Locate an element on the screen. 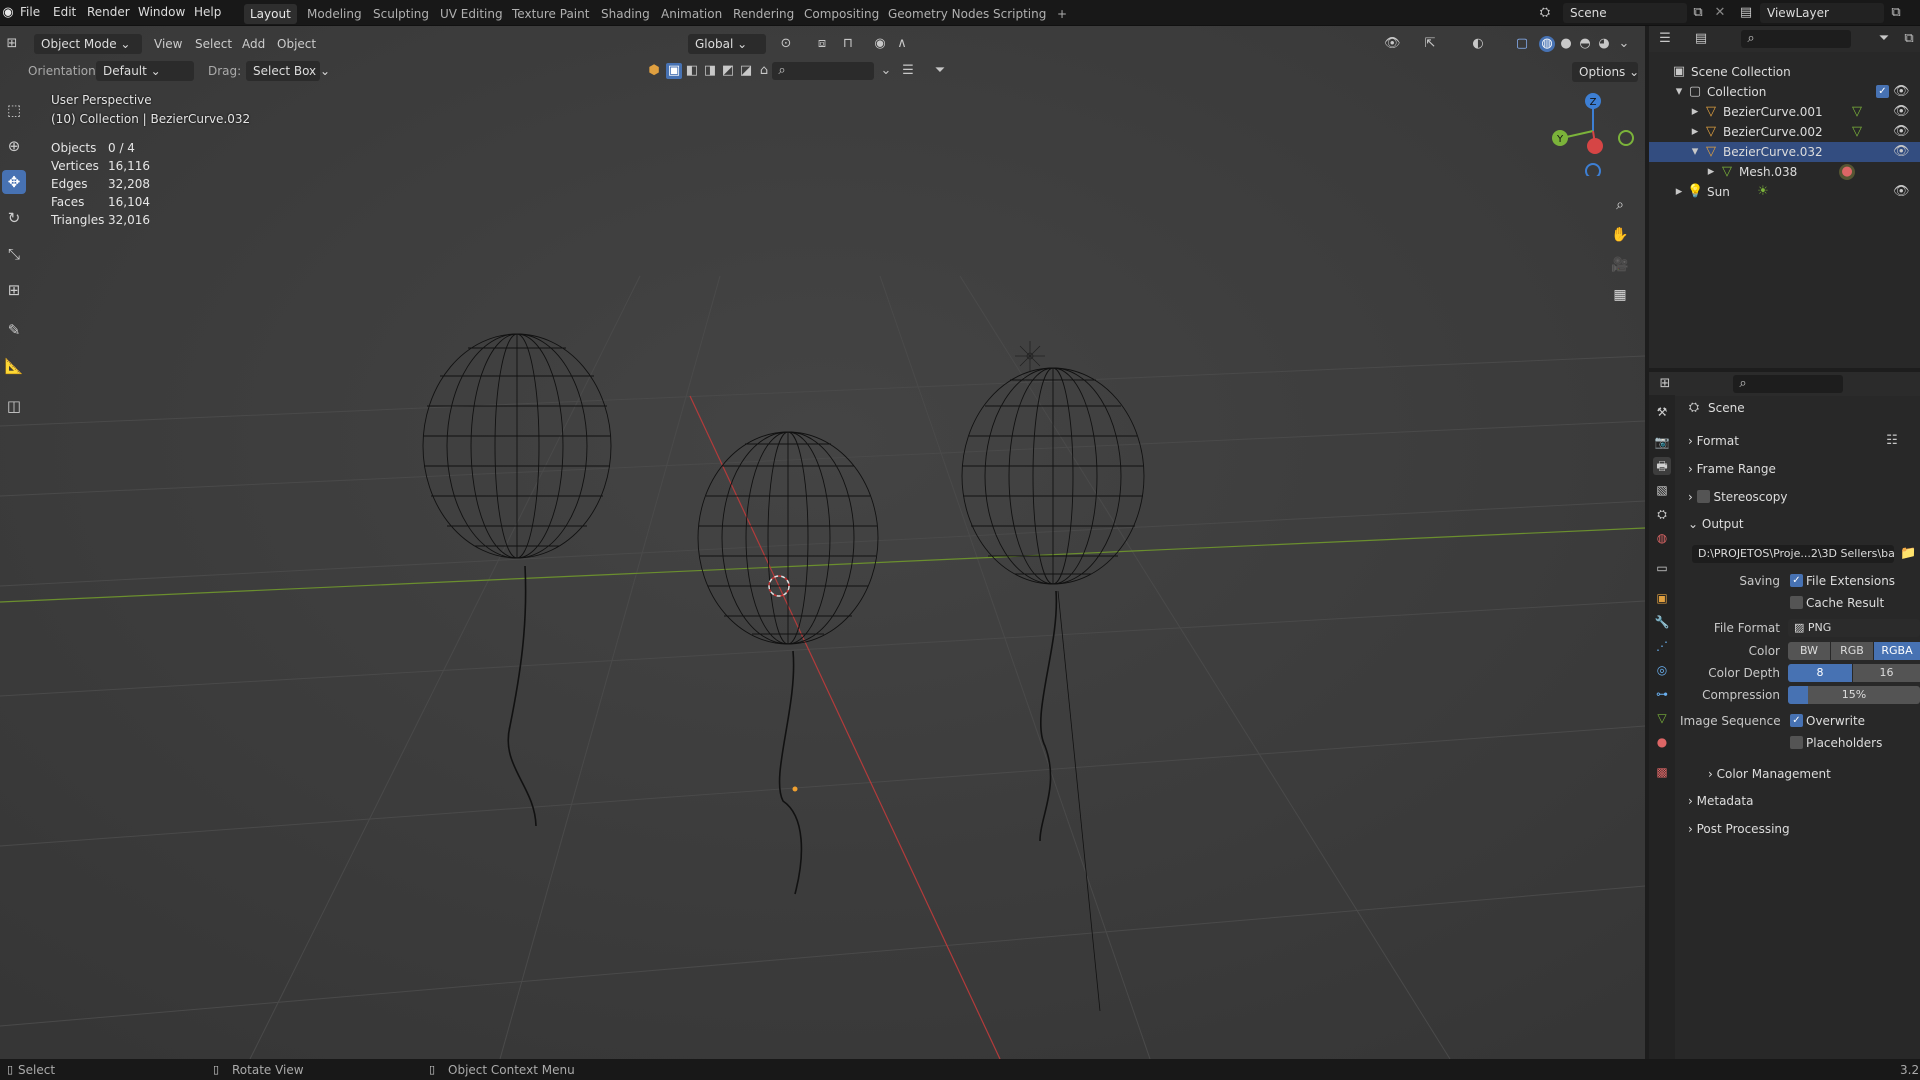 The width and height of the screenshot is (1920, 1080). select-filter-icon: ⌂ is located at coordinates (764, 71).